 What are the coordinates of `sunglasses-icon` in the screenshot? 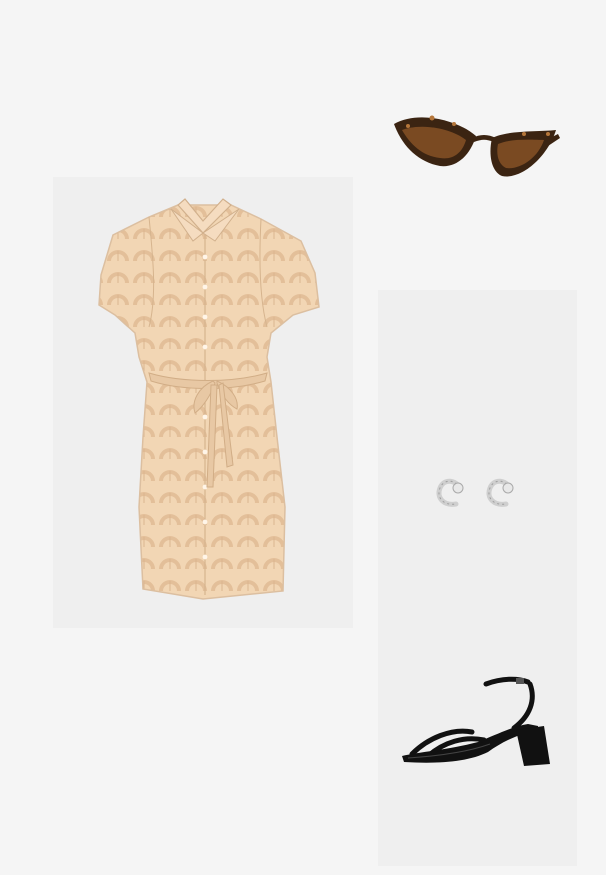 It's located at (477, 145).